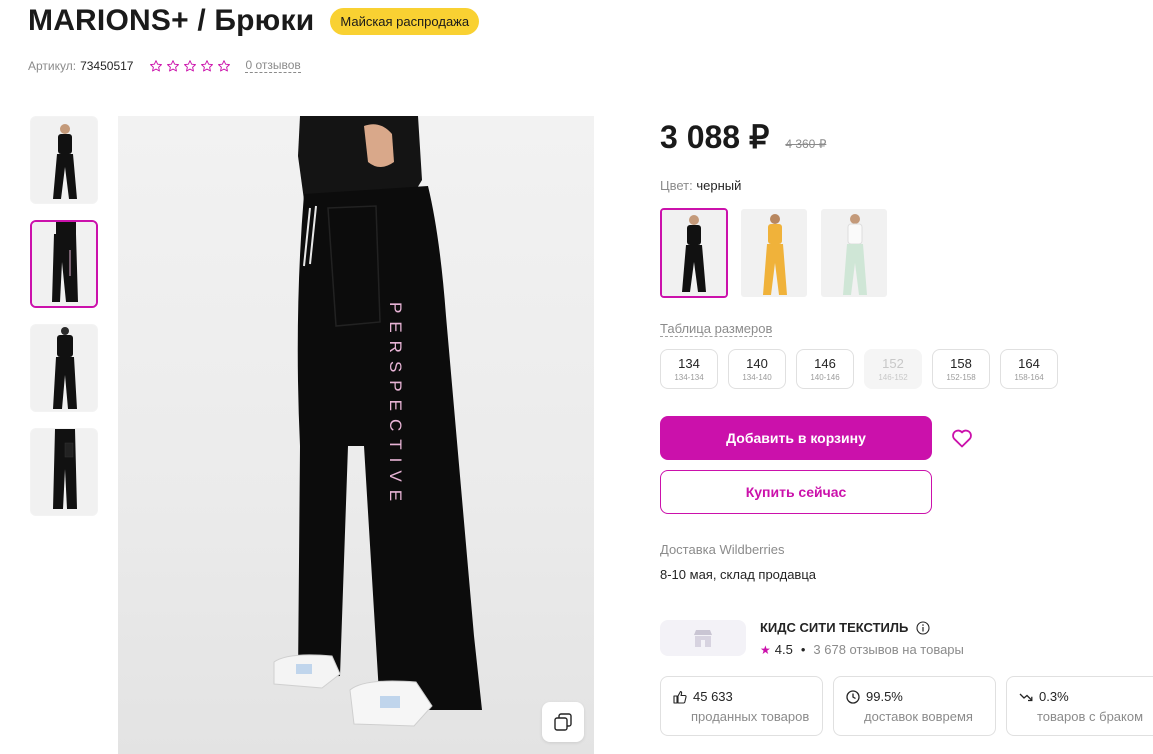 This screenshot has width=1153, height=754. Describe the element at coordinates (834, 627) in the screenshot. I see `seller-name-text: КИДС СИТИ ТЕКСТИЛЬ` at that location.